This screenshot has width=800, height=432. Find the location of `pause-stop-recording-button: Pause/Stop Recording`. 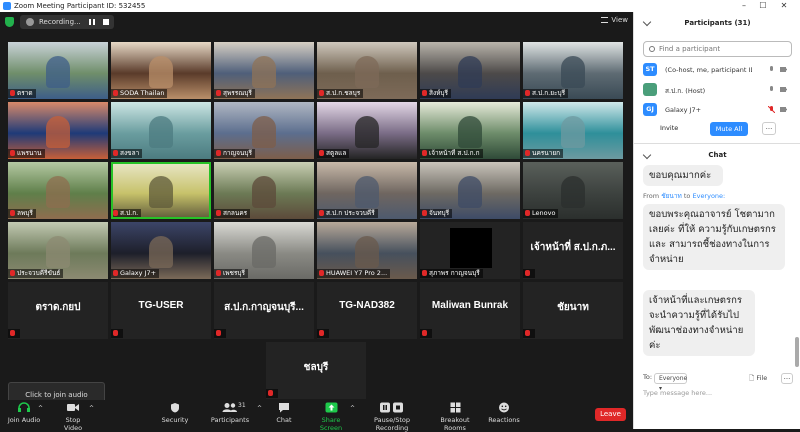

pause-stop-recording-button: Pause/Stop Recording is located at coordinates (392, 417).